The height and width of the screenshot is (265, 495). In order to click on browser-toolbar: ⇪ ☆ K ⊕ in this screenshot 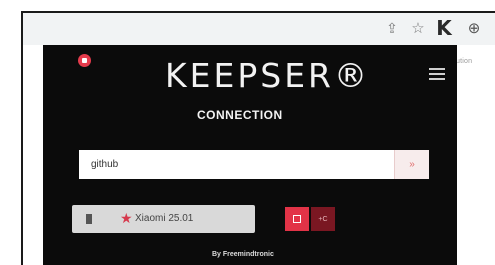, I will do `click(259, 29)`.